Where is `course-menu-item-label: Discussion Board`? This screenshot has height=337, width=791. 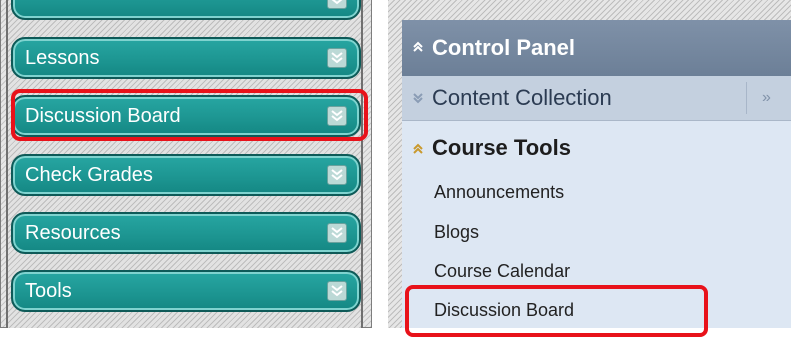
course-menu-item-label: Discussion Board is located at coordinates (103, 116).